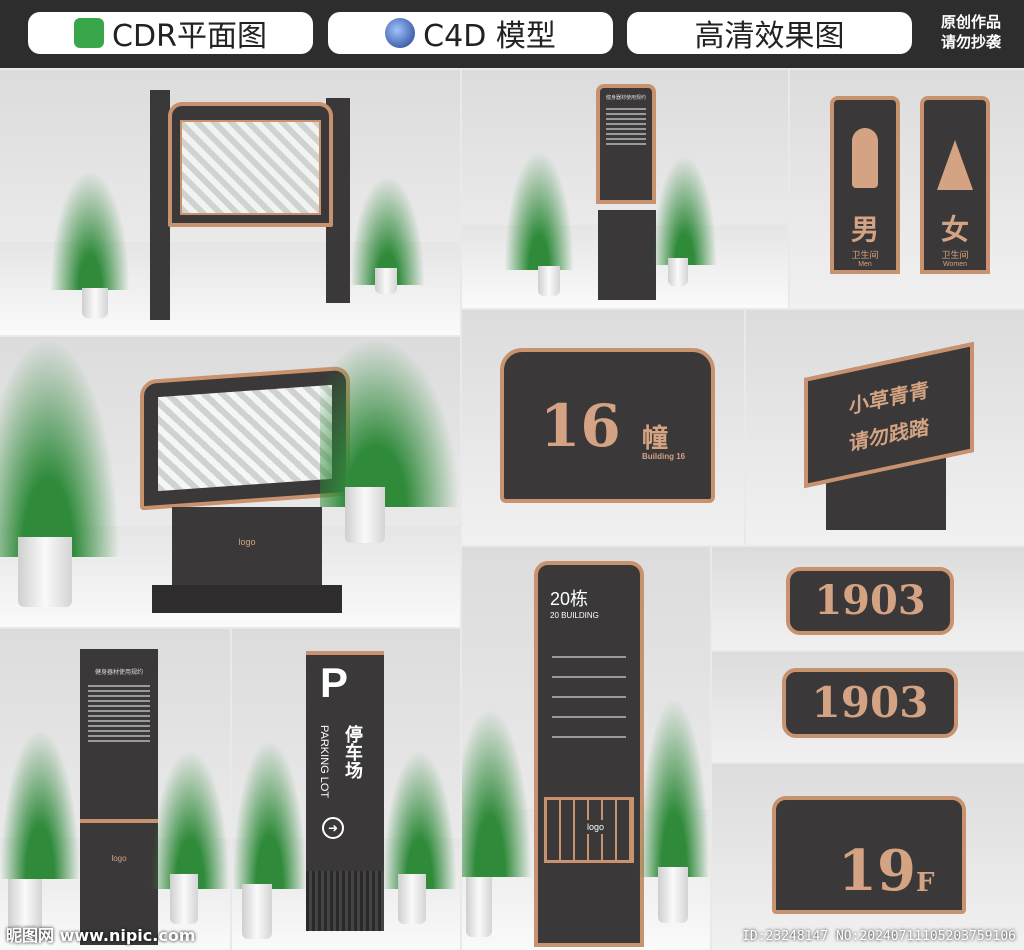 Image resolution: width=1024 pixels, height=950 pixels. I want to click on pot-left, so click(95, 303).